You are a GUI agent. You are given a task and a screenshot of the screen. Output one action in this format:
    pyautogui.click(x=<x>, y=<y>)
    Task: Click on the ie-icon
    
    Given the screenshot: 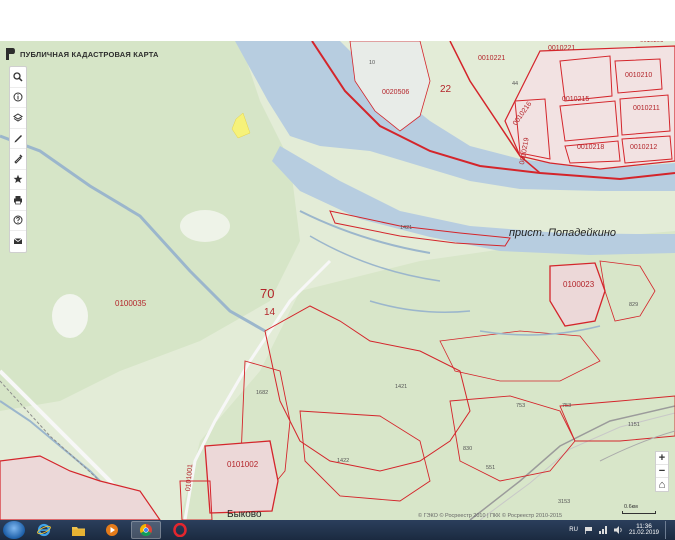 What is the action you would take?
    pyautogui.click(x=44, y=530)
    